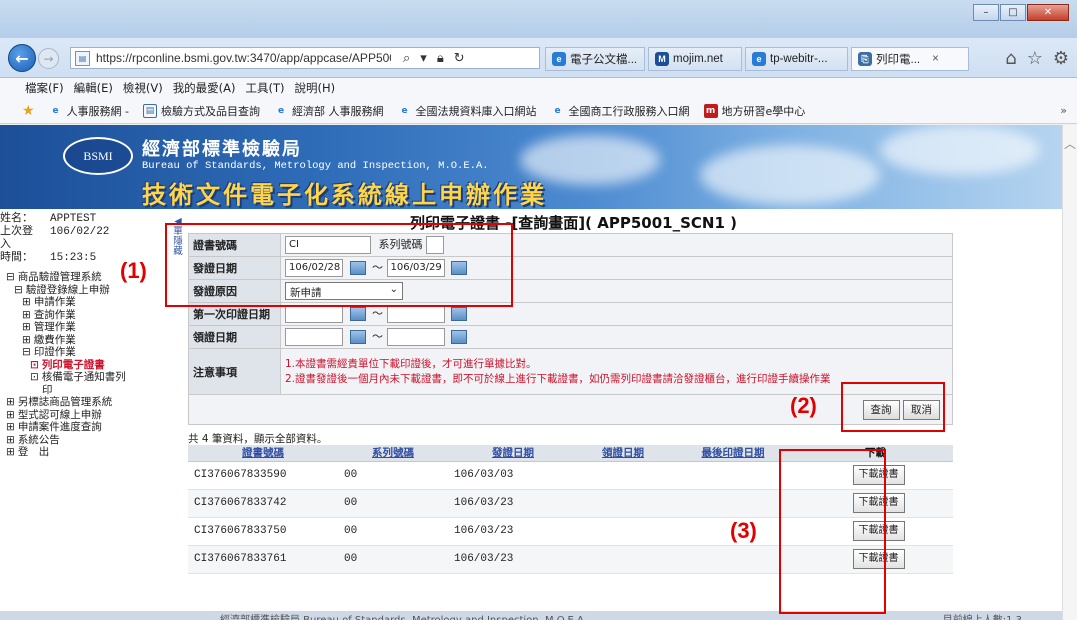 The image size is (1077, 620). I want to click on window-controls: – □ ✕, so click(1020, 12).